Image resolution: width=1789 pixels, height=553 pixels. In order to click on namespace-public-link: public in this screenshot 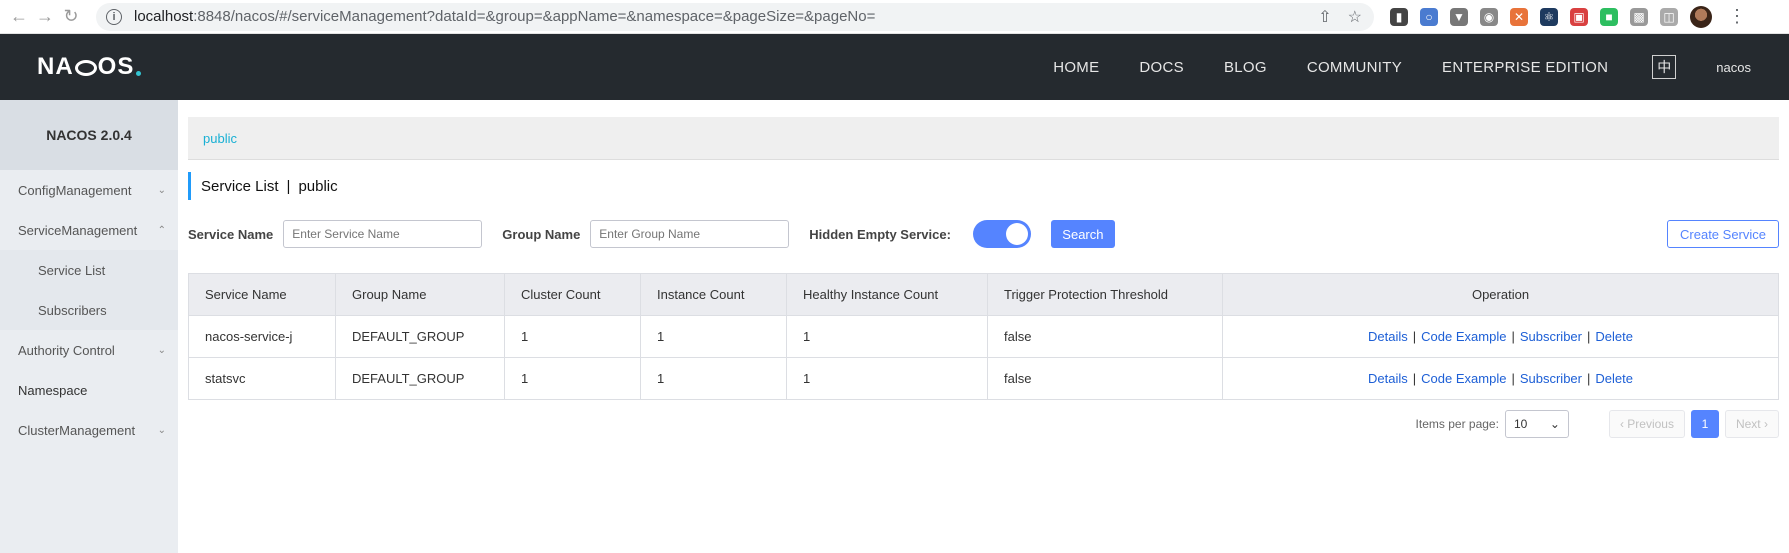, I will do `click(220, 138)`.